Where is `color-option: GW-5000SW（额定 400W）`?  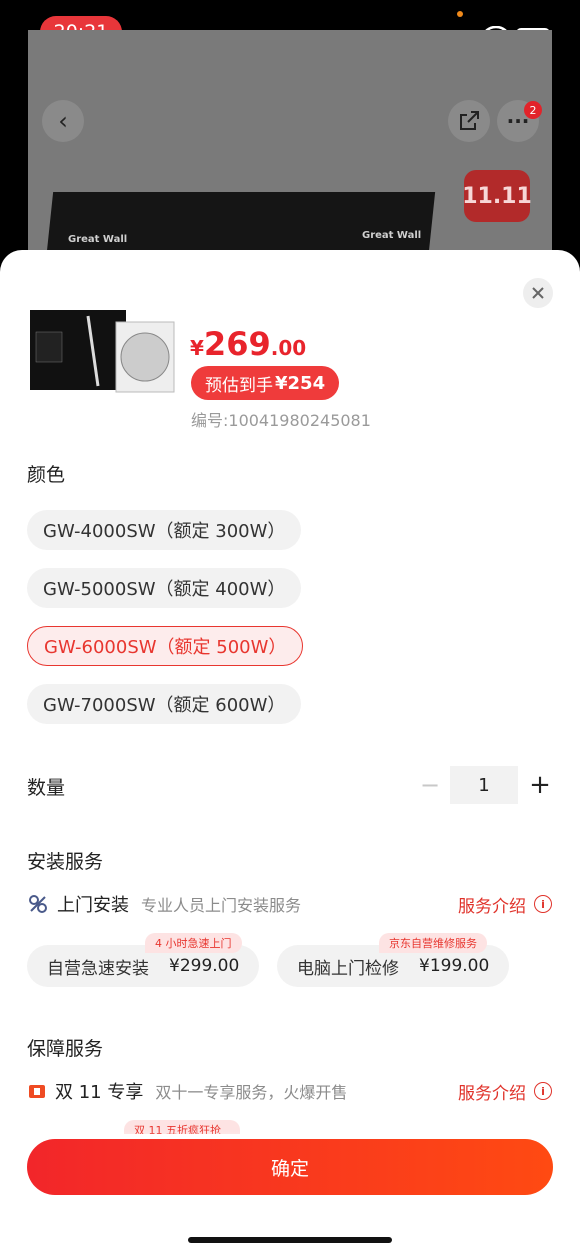
color-option: GW-5000SW（额定 400W） is located at coordinates (164, 588).